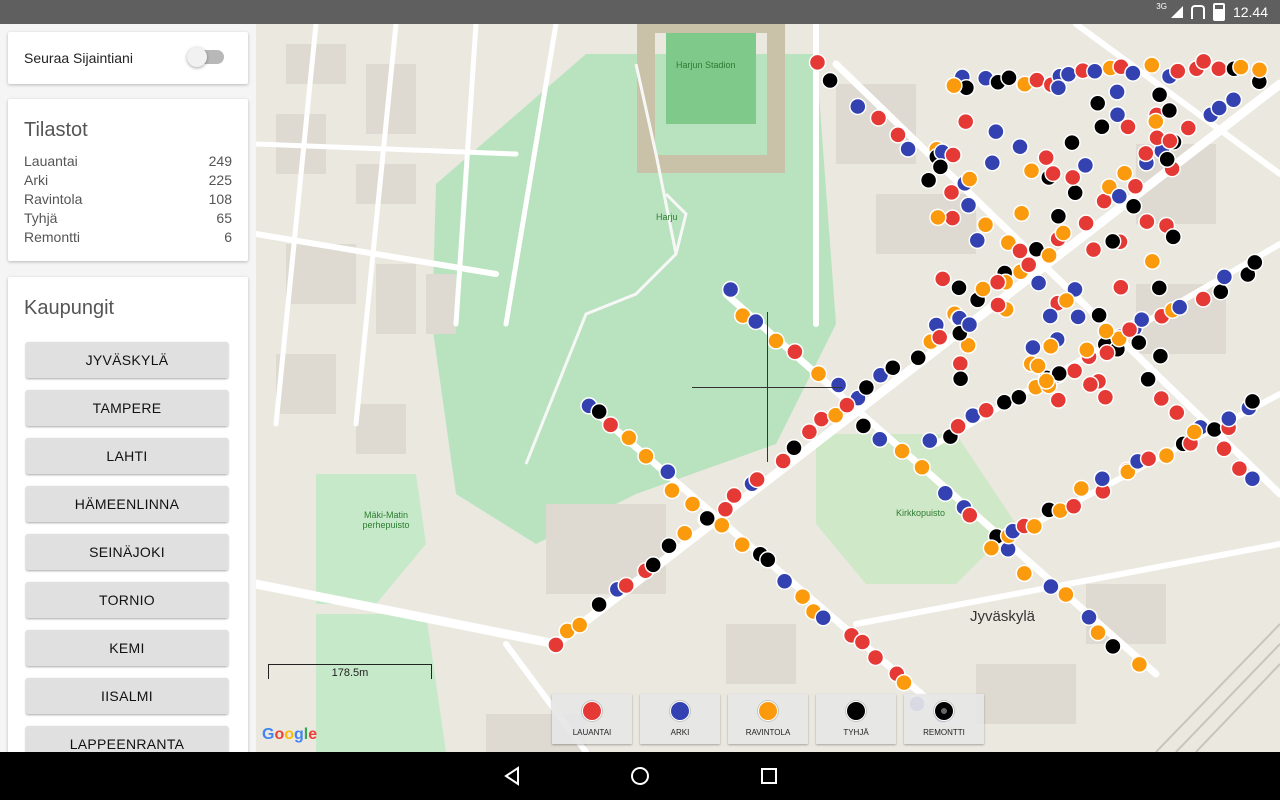  What do you see at coordinates (127, 696) in the screenshot?
I see `city-button-iisalmi: IISALMI` at bounding box center [127, 696].